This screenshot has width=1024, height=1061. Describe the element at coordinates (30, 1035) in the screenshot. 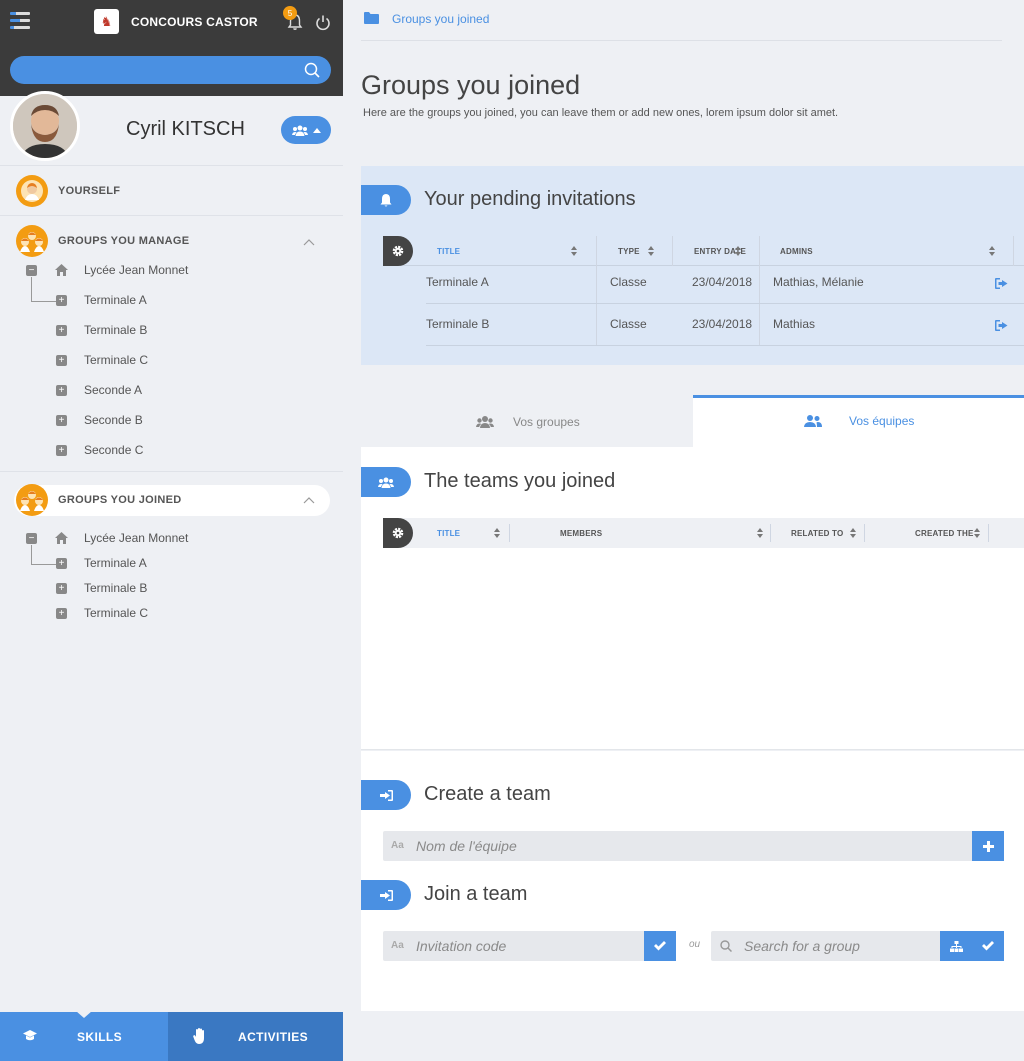

I see `graduation-cap-icon` at that location.